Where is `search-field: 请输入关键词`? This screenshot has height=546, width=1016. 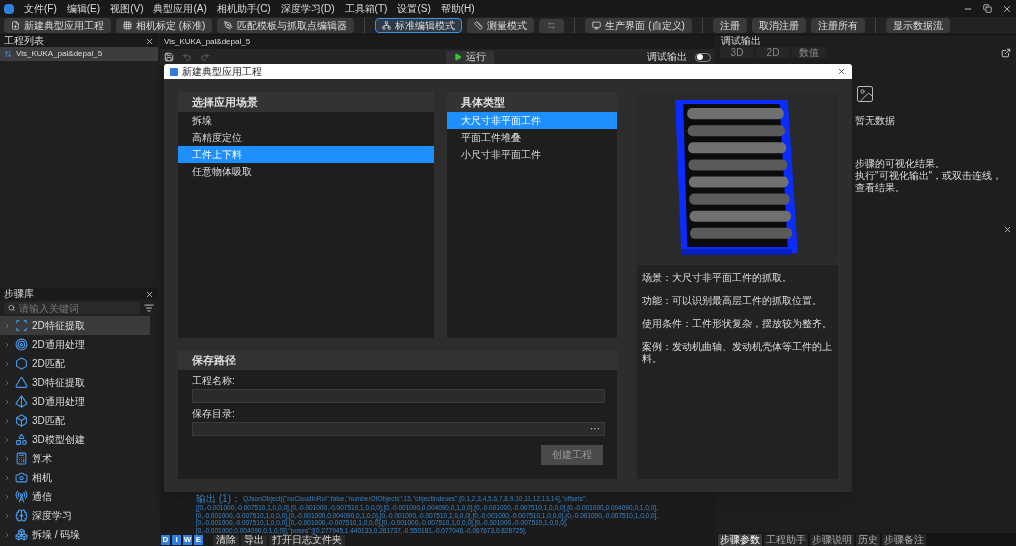
search-field: 请输入关键词 is located at coordinates (72, 308).